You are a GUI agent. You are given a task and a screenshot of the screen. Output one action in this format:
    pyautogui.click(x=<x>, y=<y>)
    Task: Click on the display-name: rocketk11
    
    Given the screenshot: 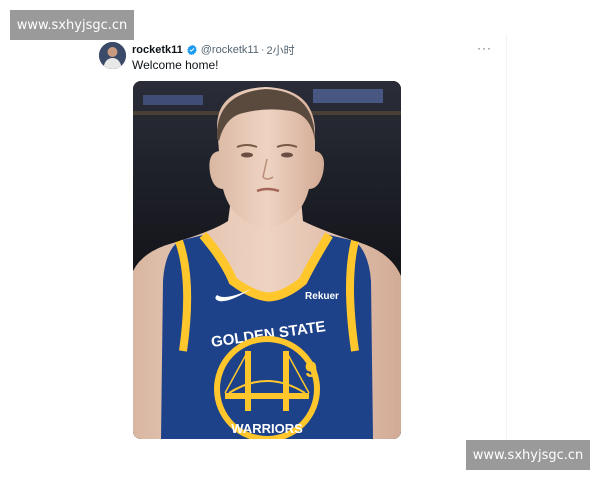 What is the action you would take?
    pyautogui.click(x=157, y=50)
    